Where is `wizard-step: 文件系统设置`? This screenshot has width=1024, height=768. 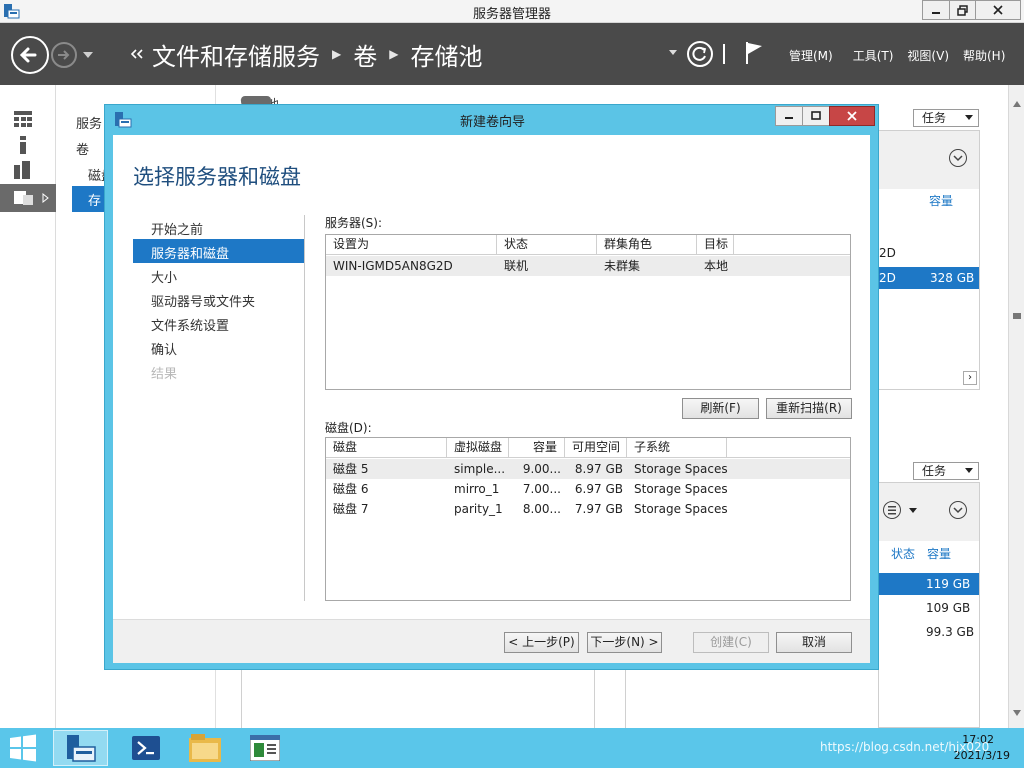 wizard-step: 文件系统设置 is located at coordinates (190, 324).